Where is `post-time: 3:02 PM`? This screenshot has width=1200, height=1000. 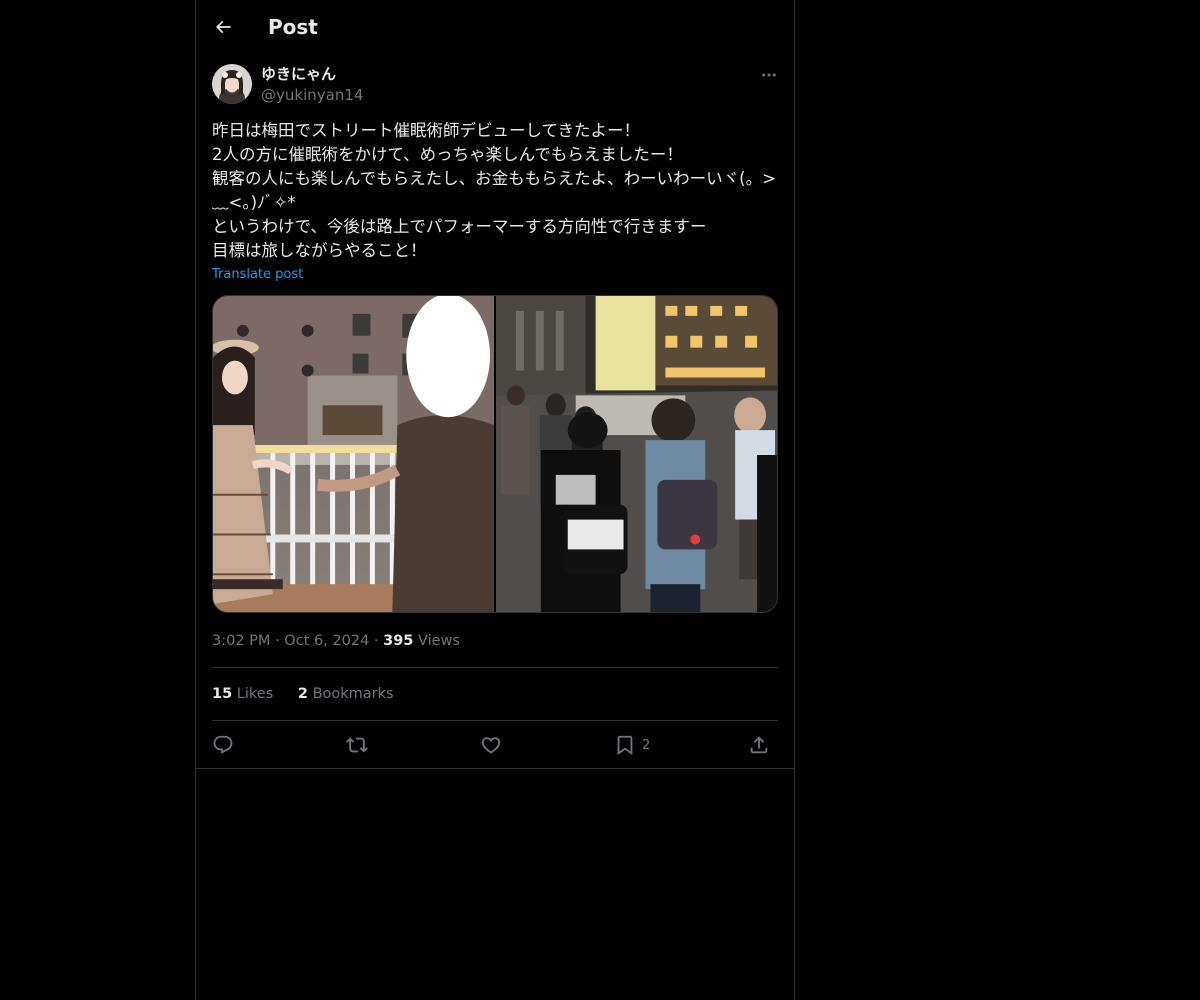
post-time: 3:02 PM is located at coordinates (241, 641).